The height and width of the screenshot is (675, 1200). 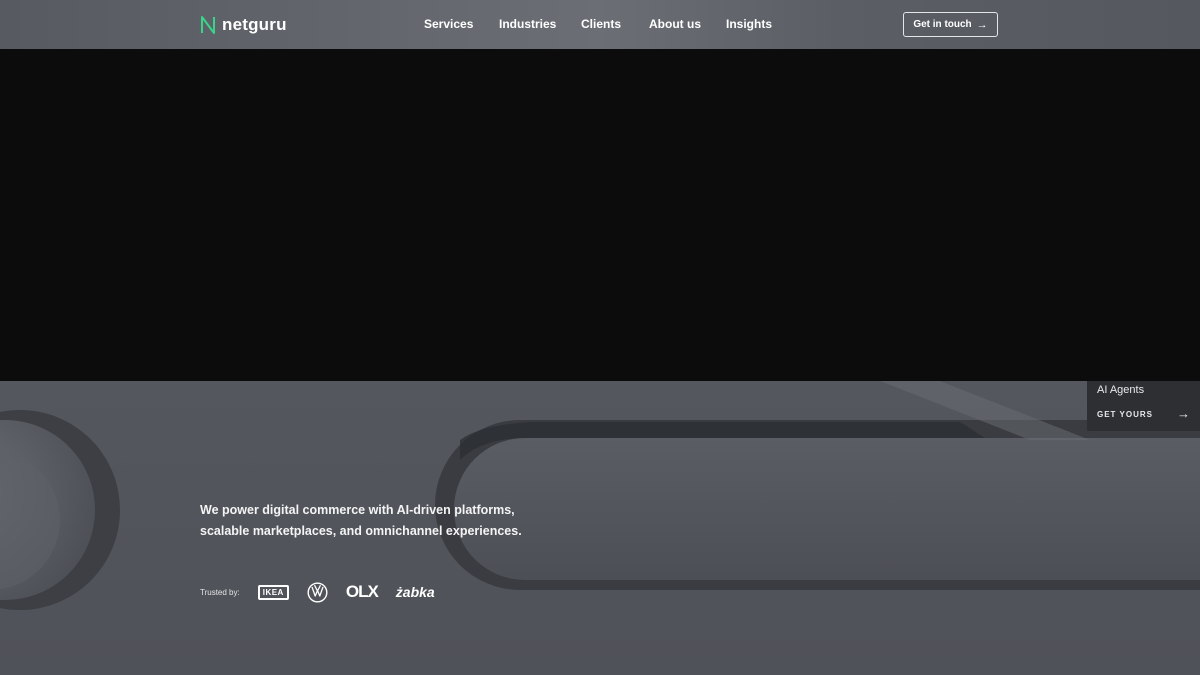 What do you see at coordinates (448, 24) in the screenshot?
I see `nav-services: Services` at bounding box center [448, 24].